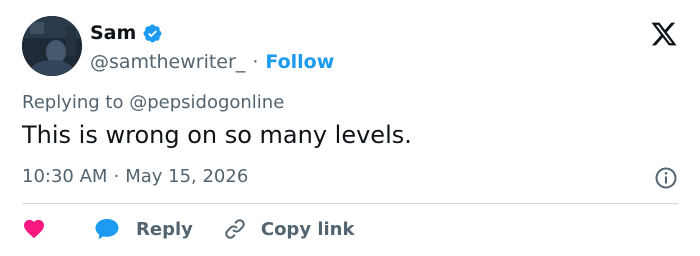 This screenshot has height=256, width=700. I want to click on verified-badge-icon, so click(152, 33).